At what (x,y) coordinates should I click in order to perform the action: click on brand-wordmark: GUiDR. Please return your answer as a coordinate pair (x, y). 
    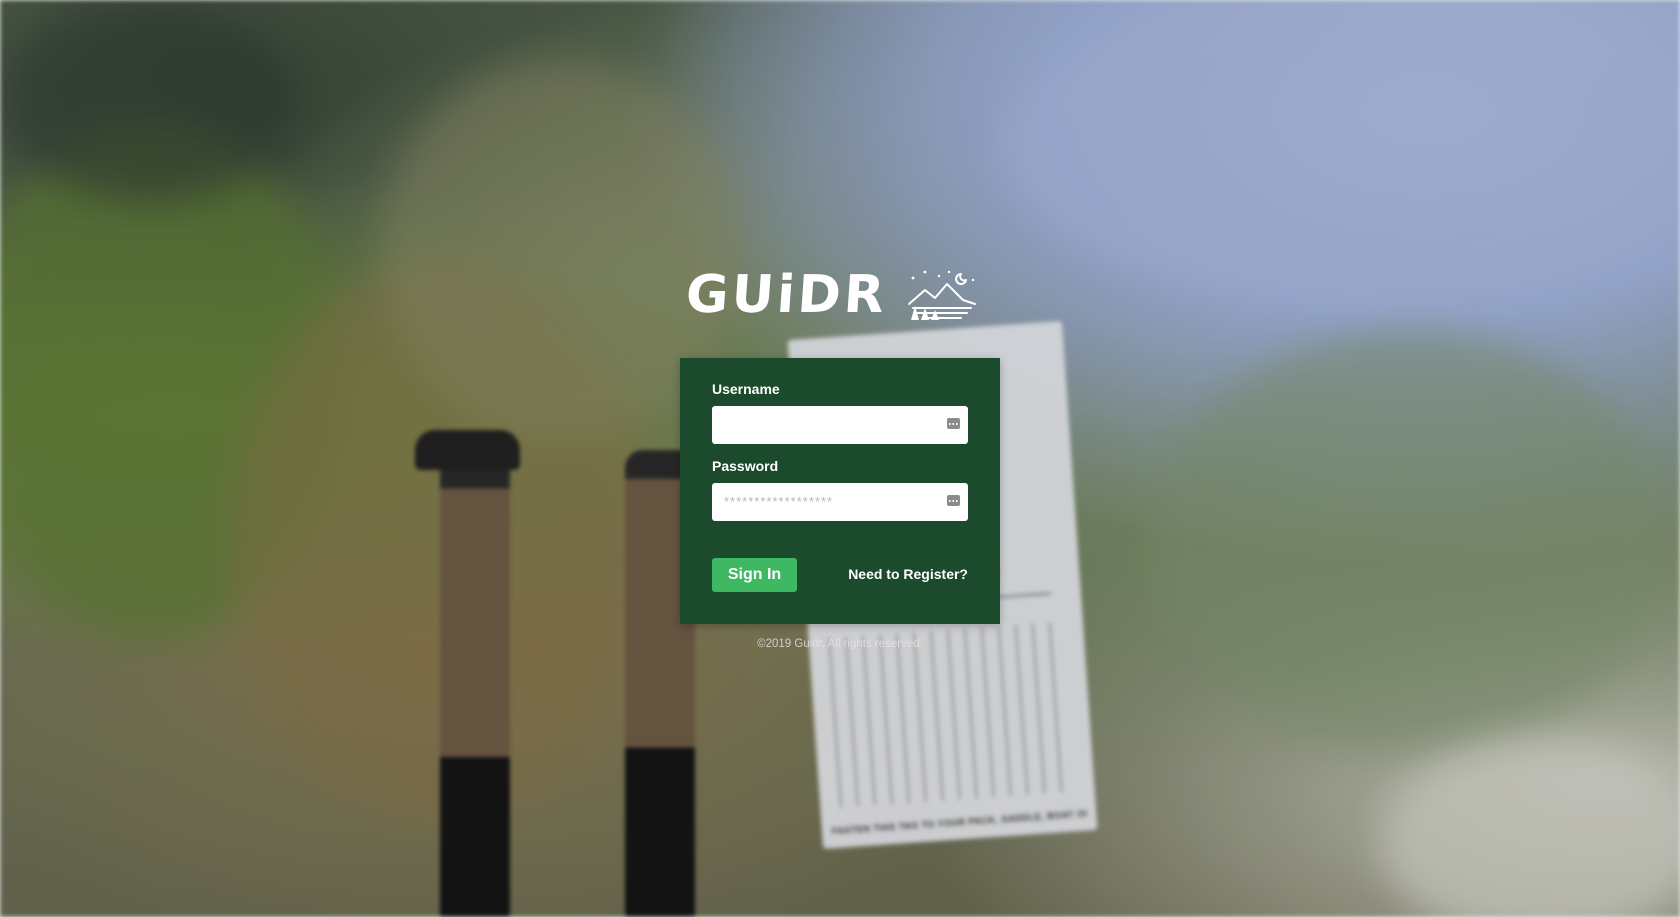
    Looking at the image, I should click on (786, 295).